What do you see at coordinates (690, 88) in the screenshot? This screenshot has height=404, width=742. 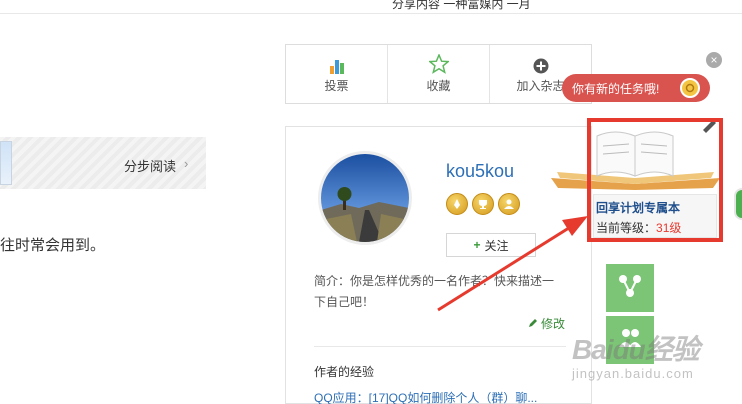 I see `coin-icon` at bounding box center [690, 88].